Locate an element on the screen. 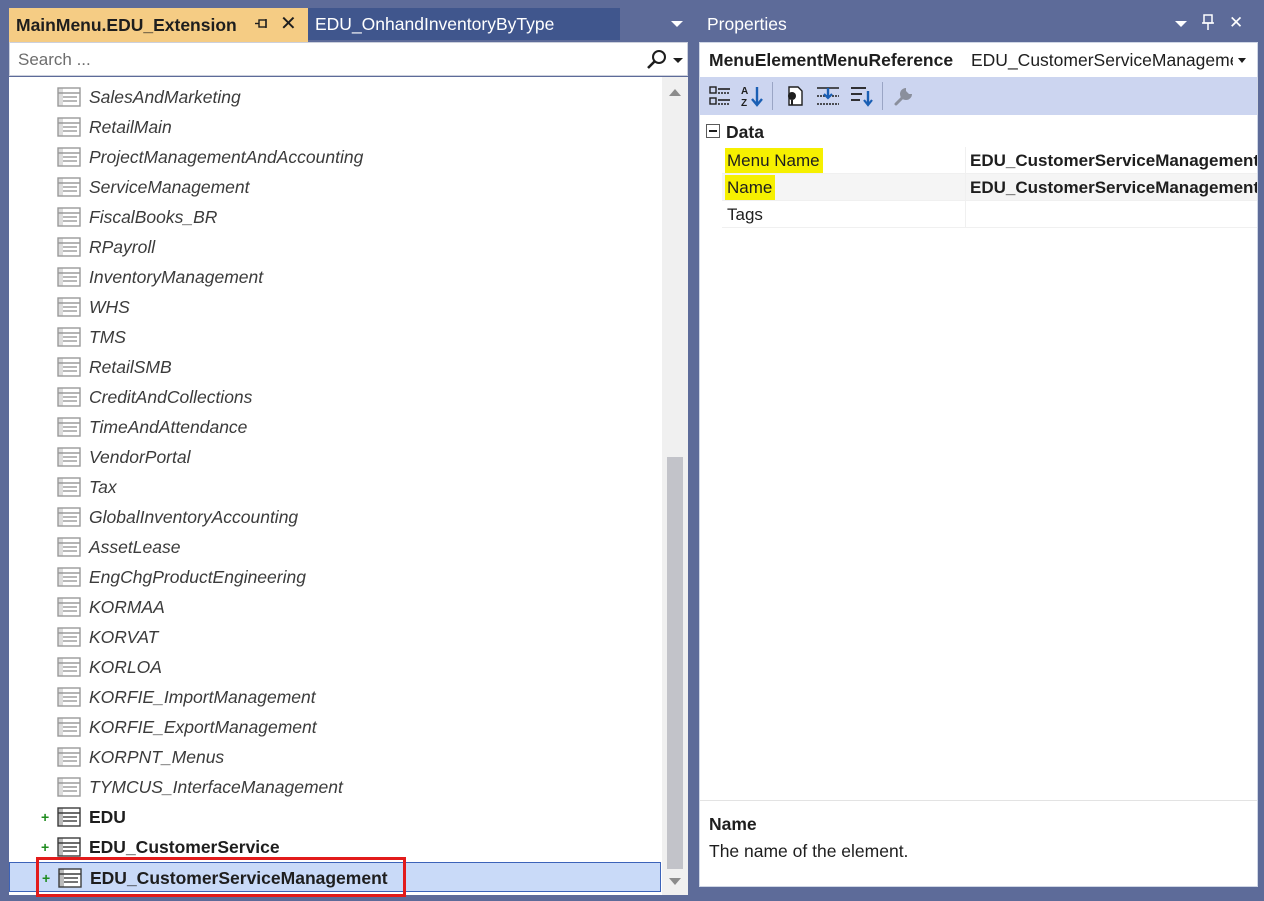 This screenshot has height=901, width=1264. expand-all-button is located at coordinates (828, 96).